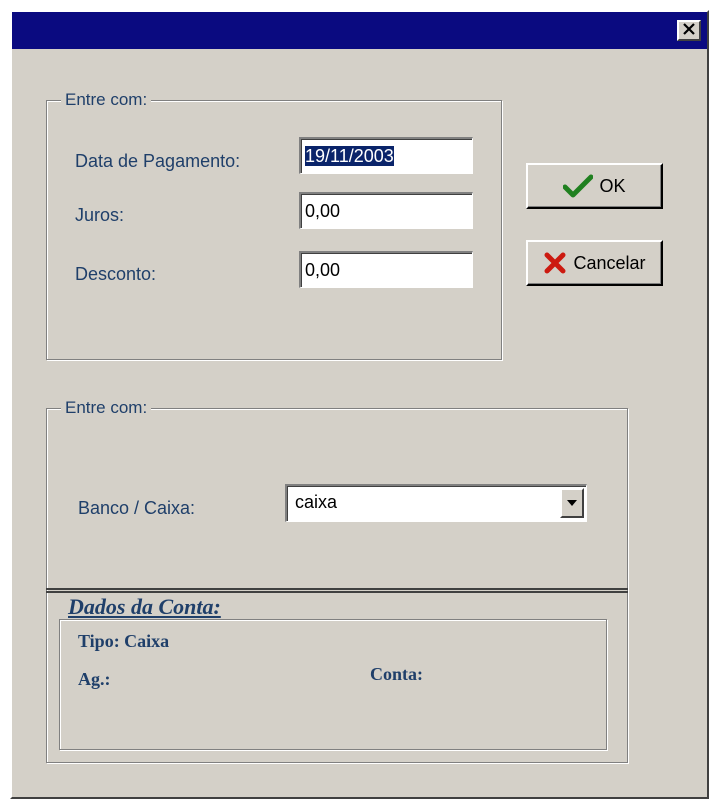 The height and width of the screenshot is (803, 712). Describe the element at coordinates (359, 30) in the screenshot. I see `title-bar` at that location.